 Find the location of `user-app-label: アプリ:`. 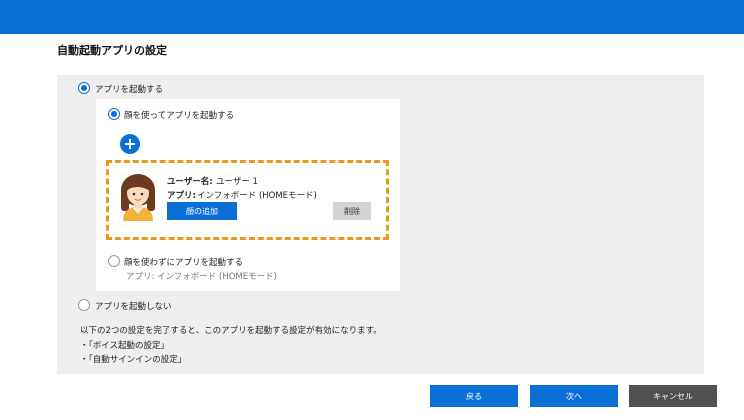

user-app-label: アプリ: is located at coordinates (181, 196).